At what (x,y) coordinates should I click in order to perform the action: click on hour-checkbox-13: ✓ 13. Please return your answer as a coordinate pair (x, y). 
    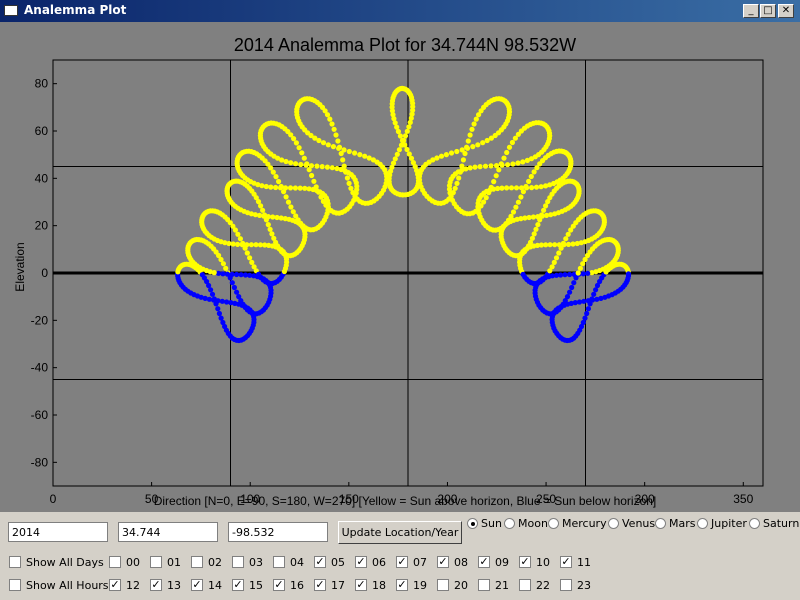
    Looking at the image, I should click on (165, 585).